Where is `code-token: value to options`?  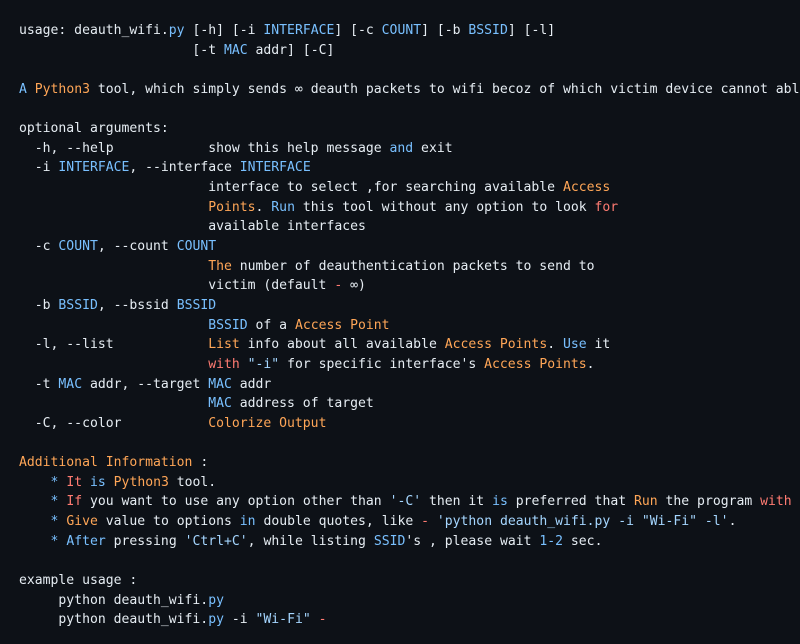 code-token: value to options is located at coordinates (168, 522).